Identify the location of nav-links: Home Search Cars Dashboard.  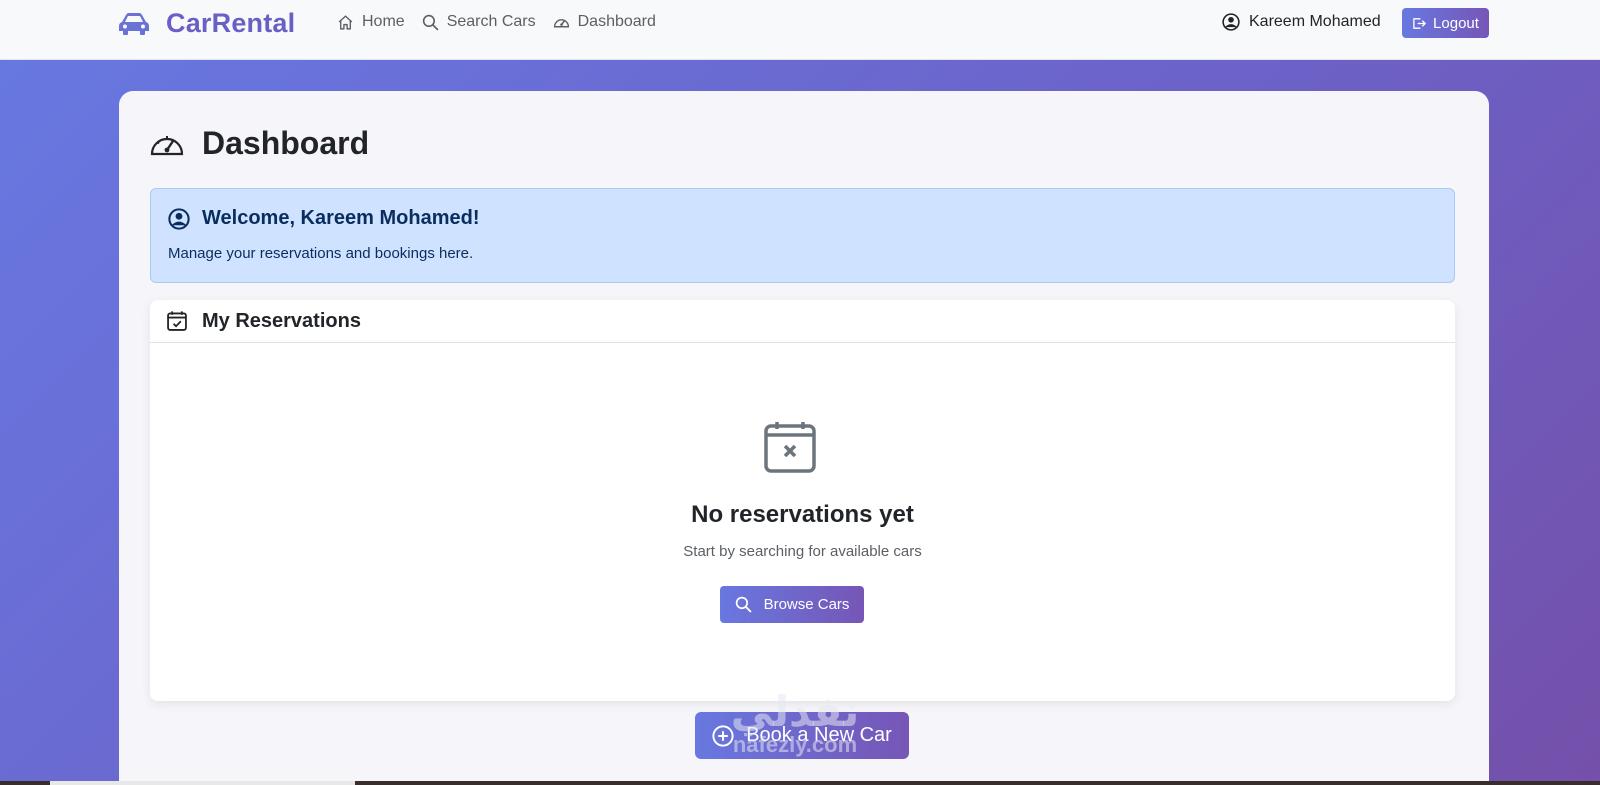
(505, 22).